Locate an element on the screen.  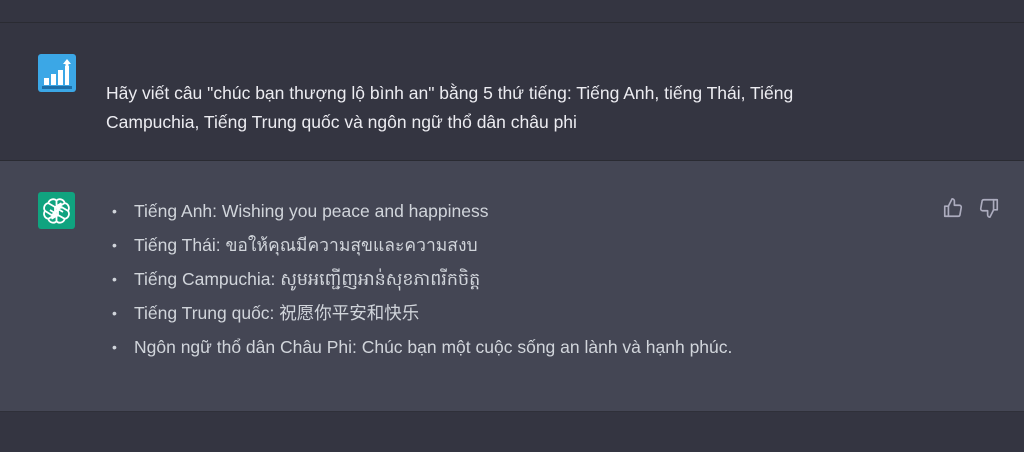
assistant-avatar is located at coordinates (56, 210).